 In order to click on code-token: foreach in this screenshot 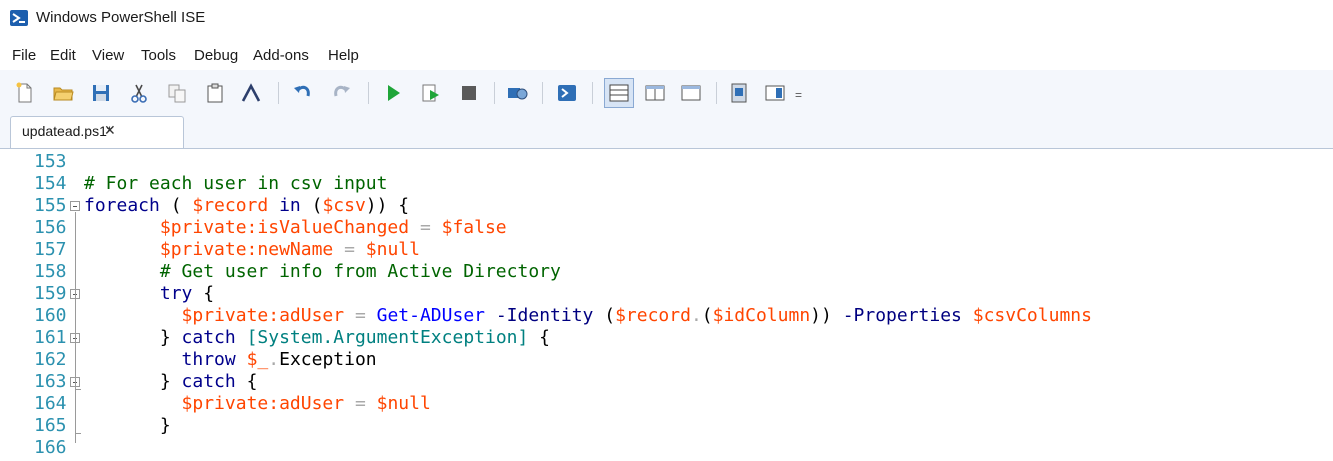, I will do `click(122, 205)`.